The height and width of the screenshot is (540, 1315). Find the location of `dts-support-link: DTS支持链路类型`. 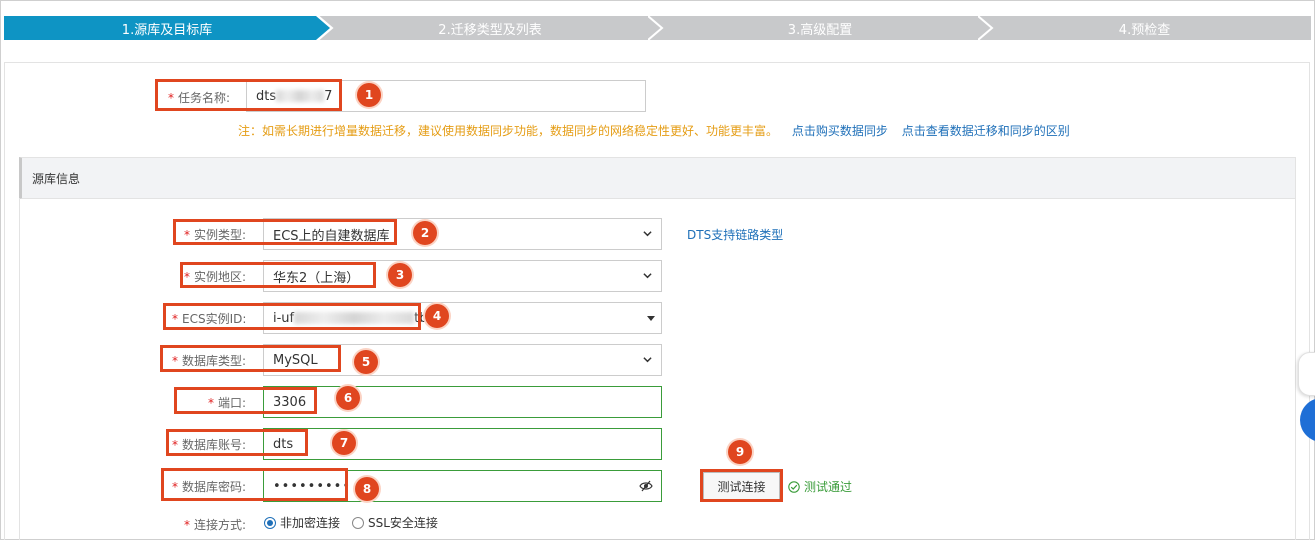

dts-support-link: DTS支持链路类型 is located at coordinates (735, 234).